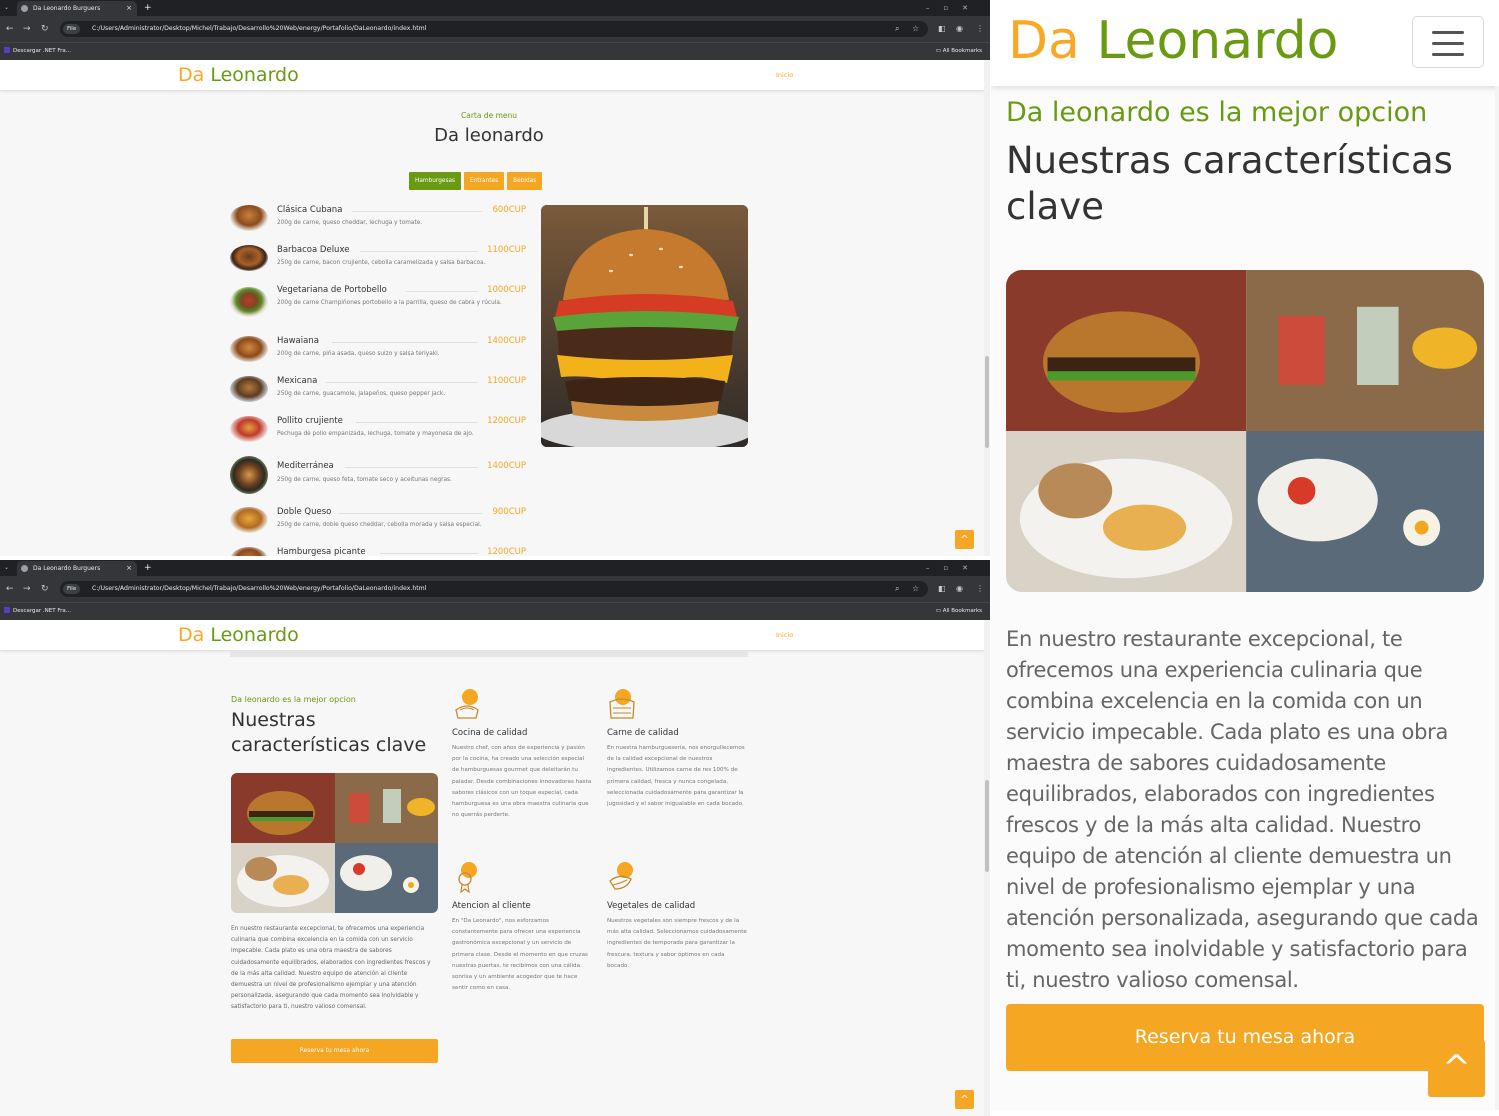 The height and width of the screenshot is (1116, 1499). I want to click on tab-bebidas: Bebidas, so click(525, 181).